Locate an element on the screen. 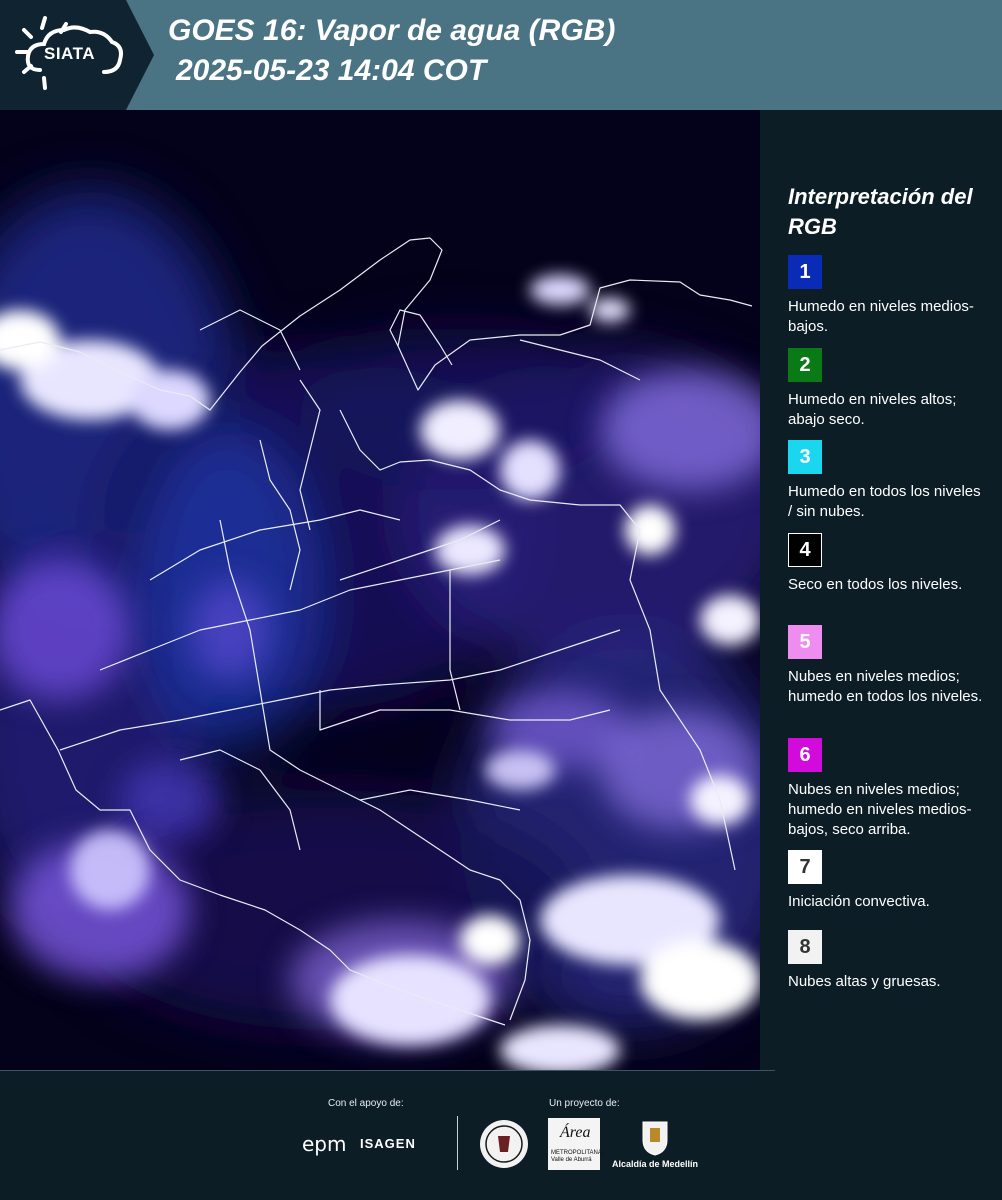  legend-swatch-6: 6 is located at coordinates (805, 755).